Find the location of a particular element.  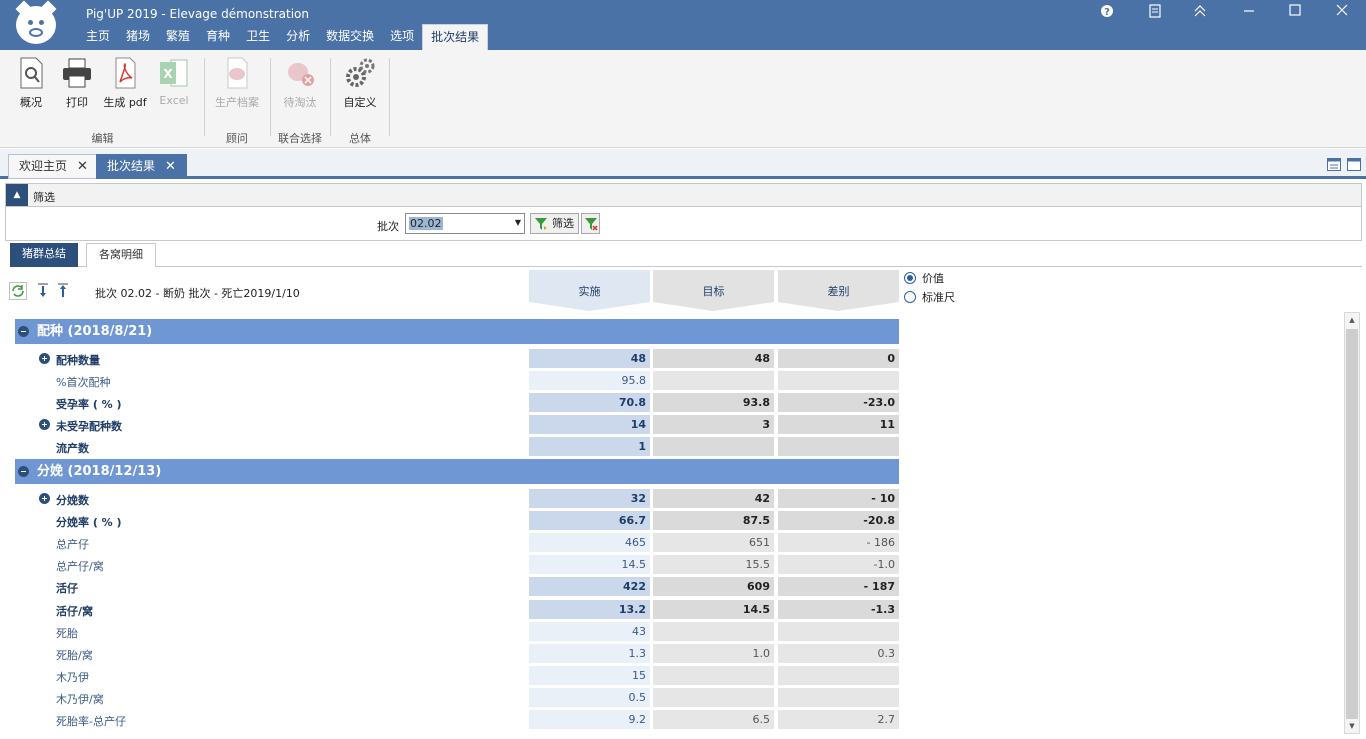

table-row: 活仔 422 609 - 187 is located at coordinates (457, 586).